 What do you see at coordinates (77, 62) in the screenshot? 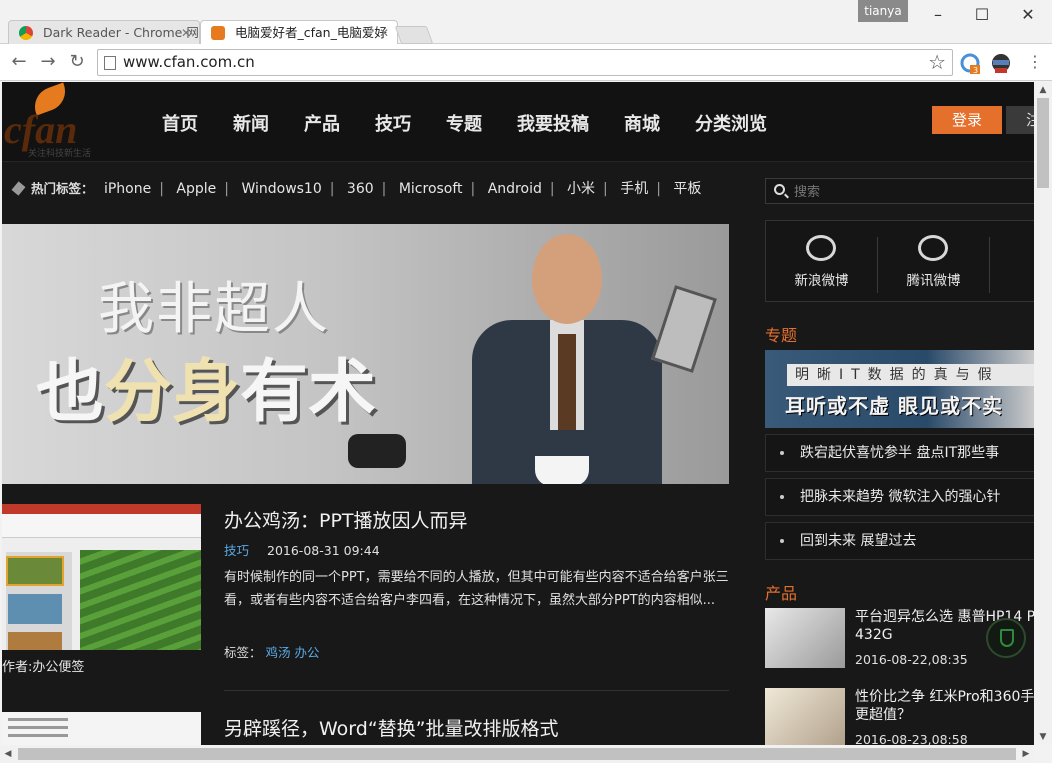
I see `reload-icon: ↻` at bounding box center [77, 62].